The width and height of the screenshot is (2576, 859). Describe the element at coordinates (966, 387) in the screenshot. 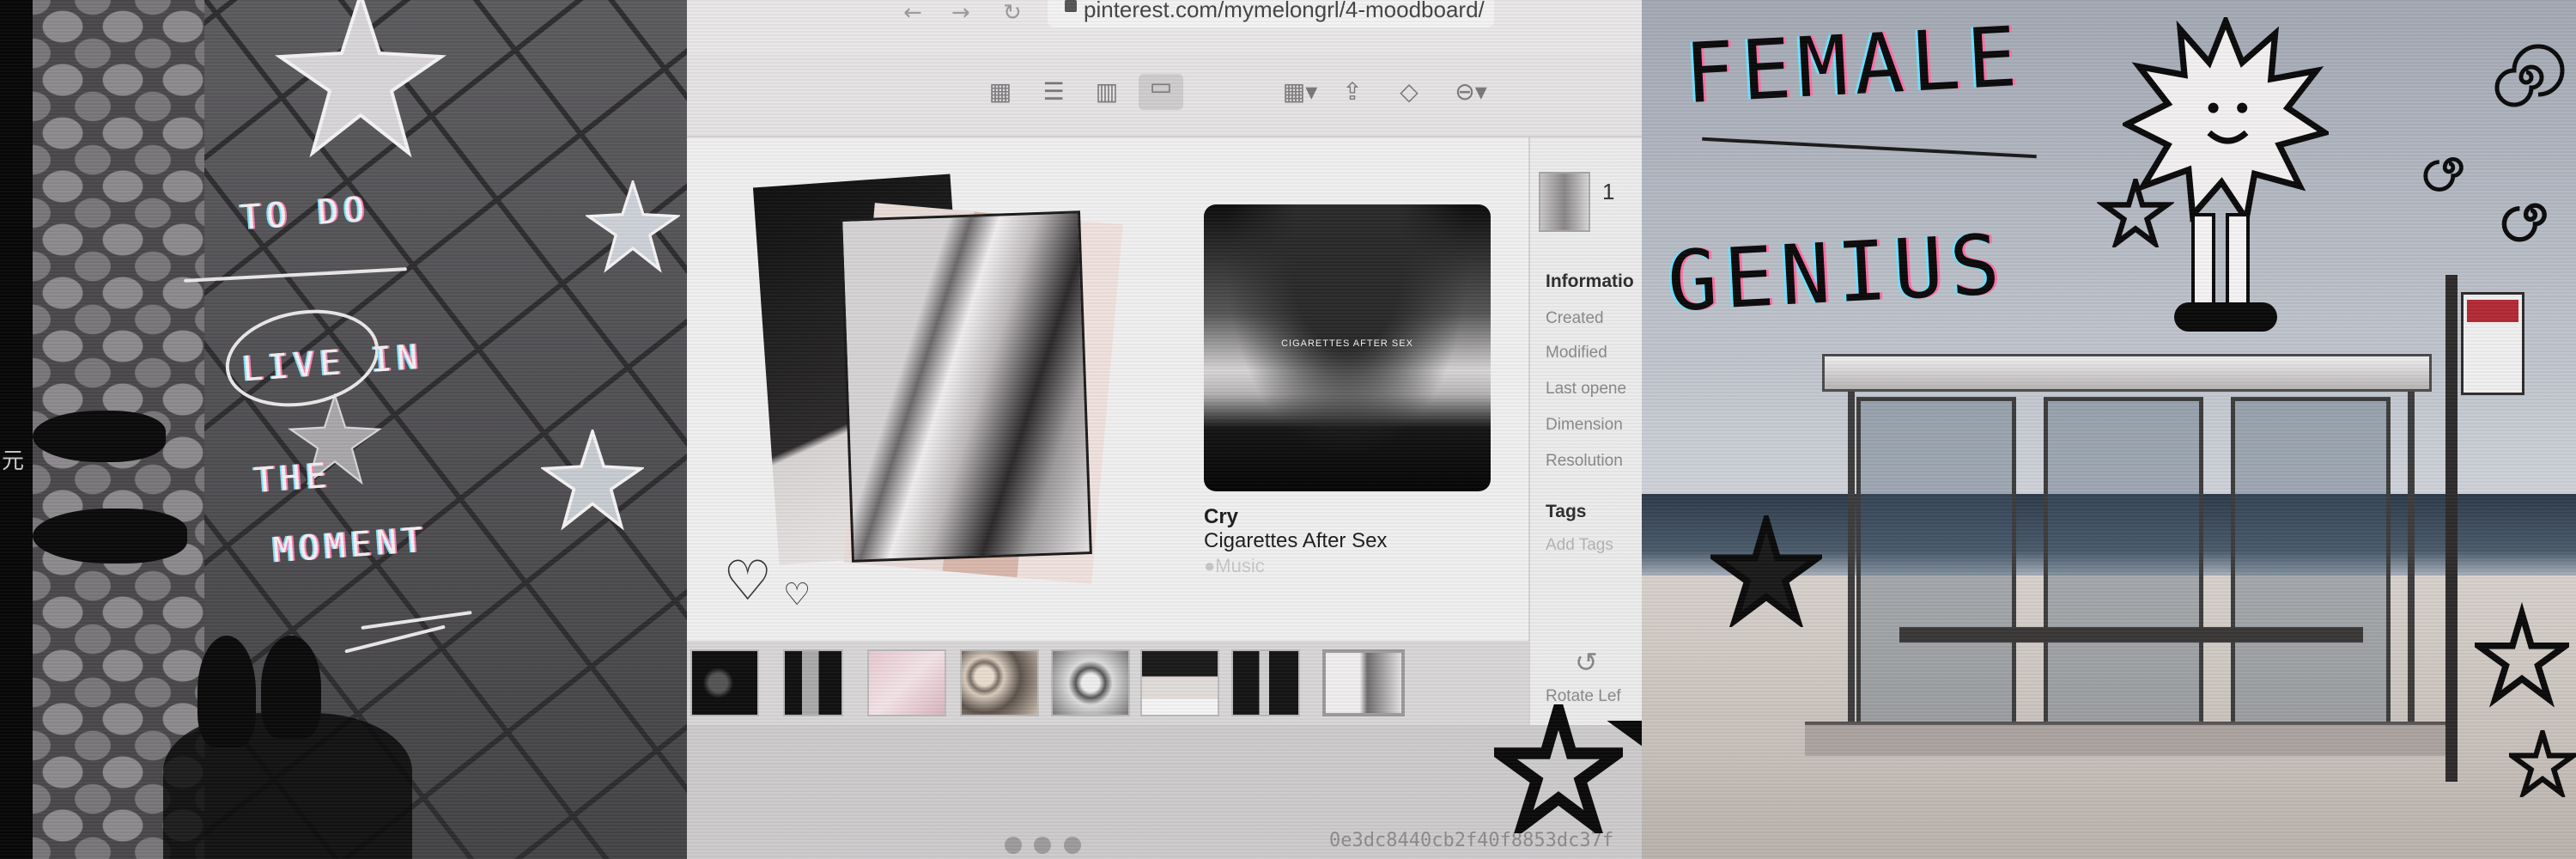

I see `collage-photo-front` at that location.